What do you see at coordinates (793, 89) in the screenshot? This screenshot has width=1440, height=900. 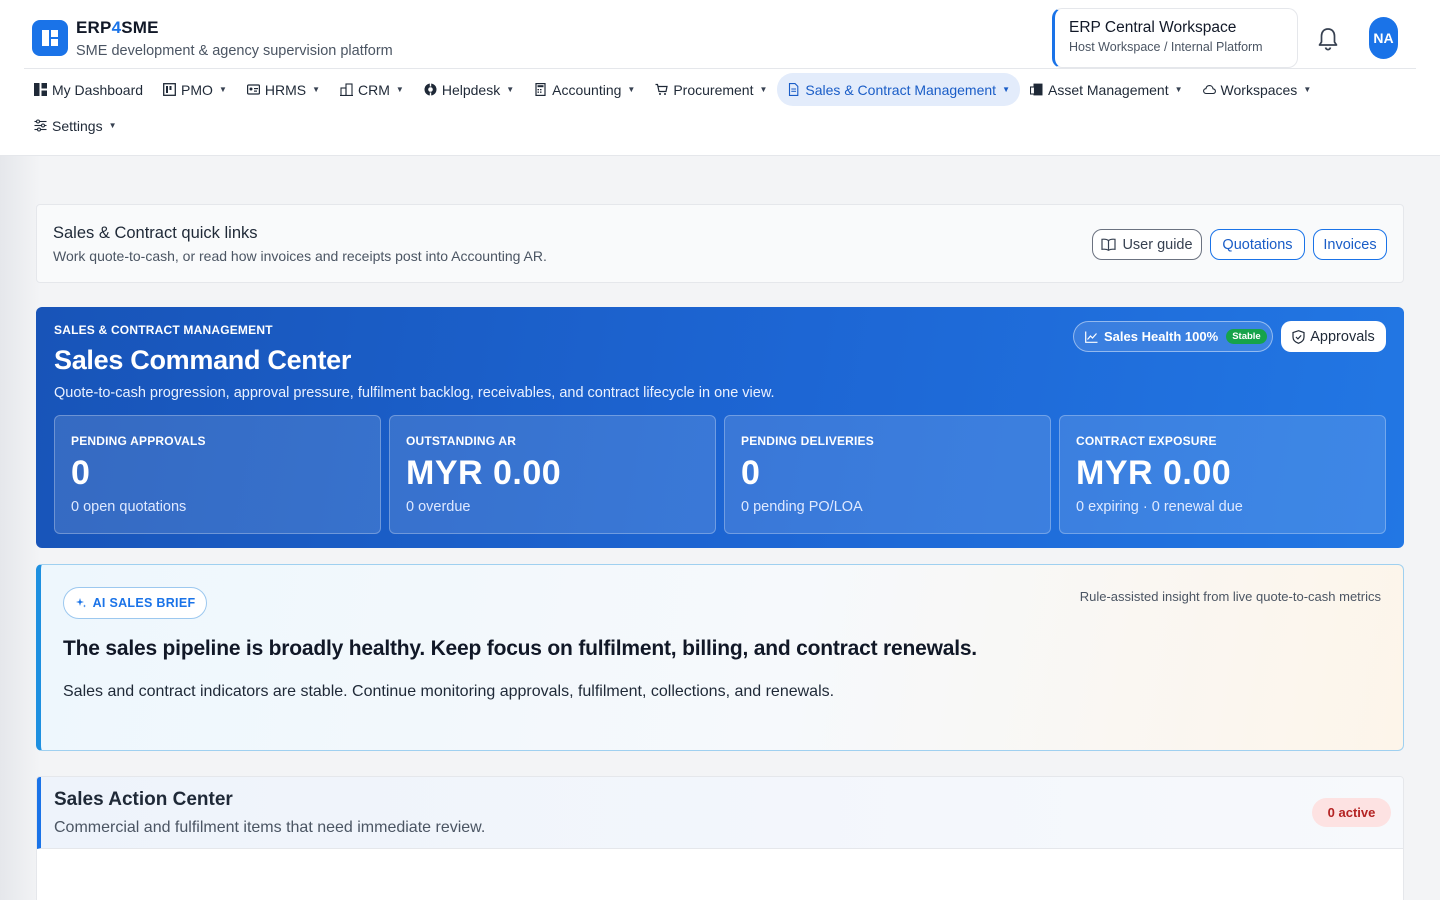 I see `document-icon` at bounding box center [793, 89].